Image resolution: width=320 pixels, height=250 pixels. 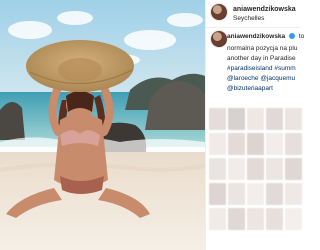 What do you see at coordinates (261, 69) in the screenshot?
I see `caption-line-3: #paradiseisland #summ` at bounding box center [261, 69].